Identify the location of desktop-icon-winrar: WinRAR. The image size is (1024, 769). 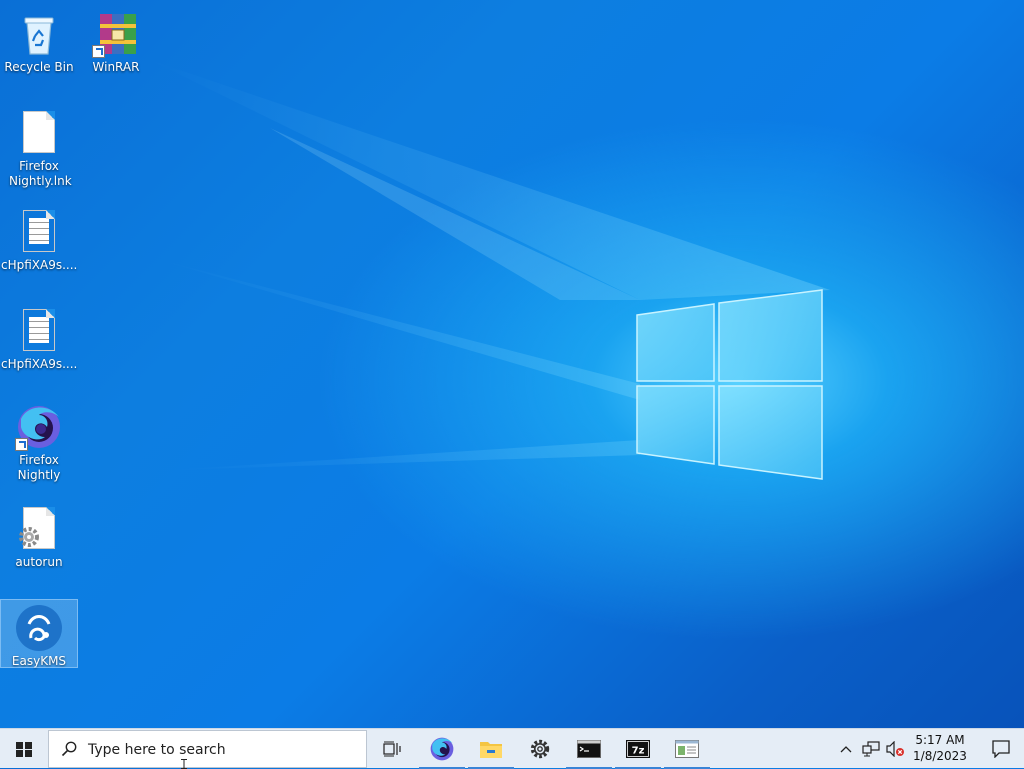
(116, 40).